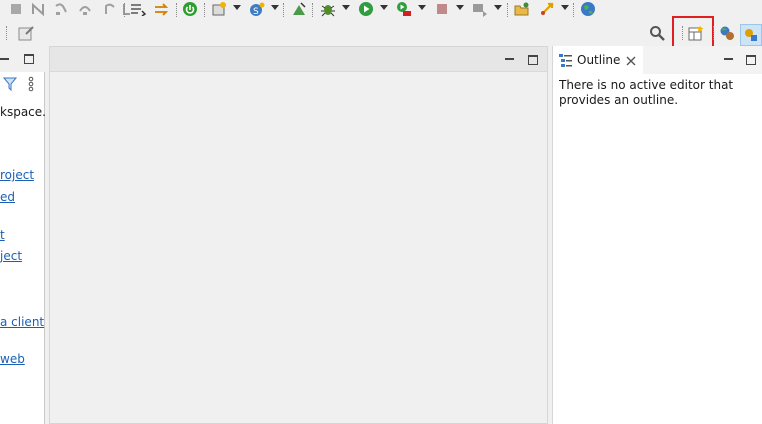 The image size is (762, 424). I want to click on use-step-filters-icon, so click(138, 9).